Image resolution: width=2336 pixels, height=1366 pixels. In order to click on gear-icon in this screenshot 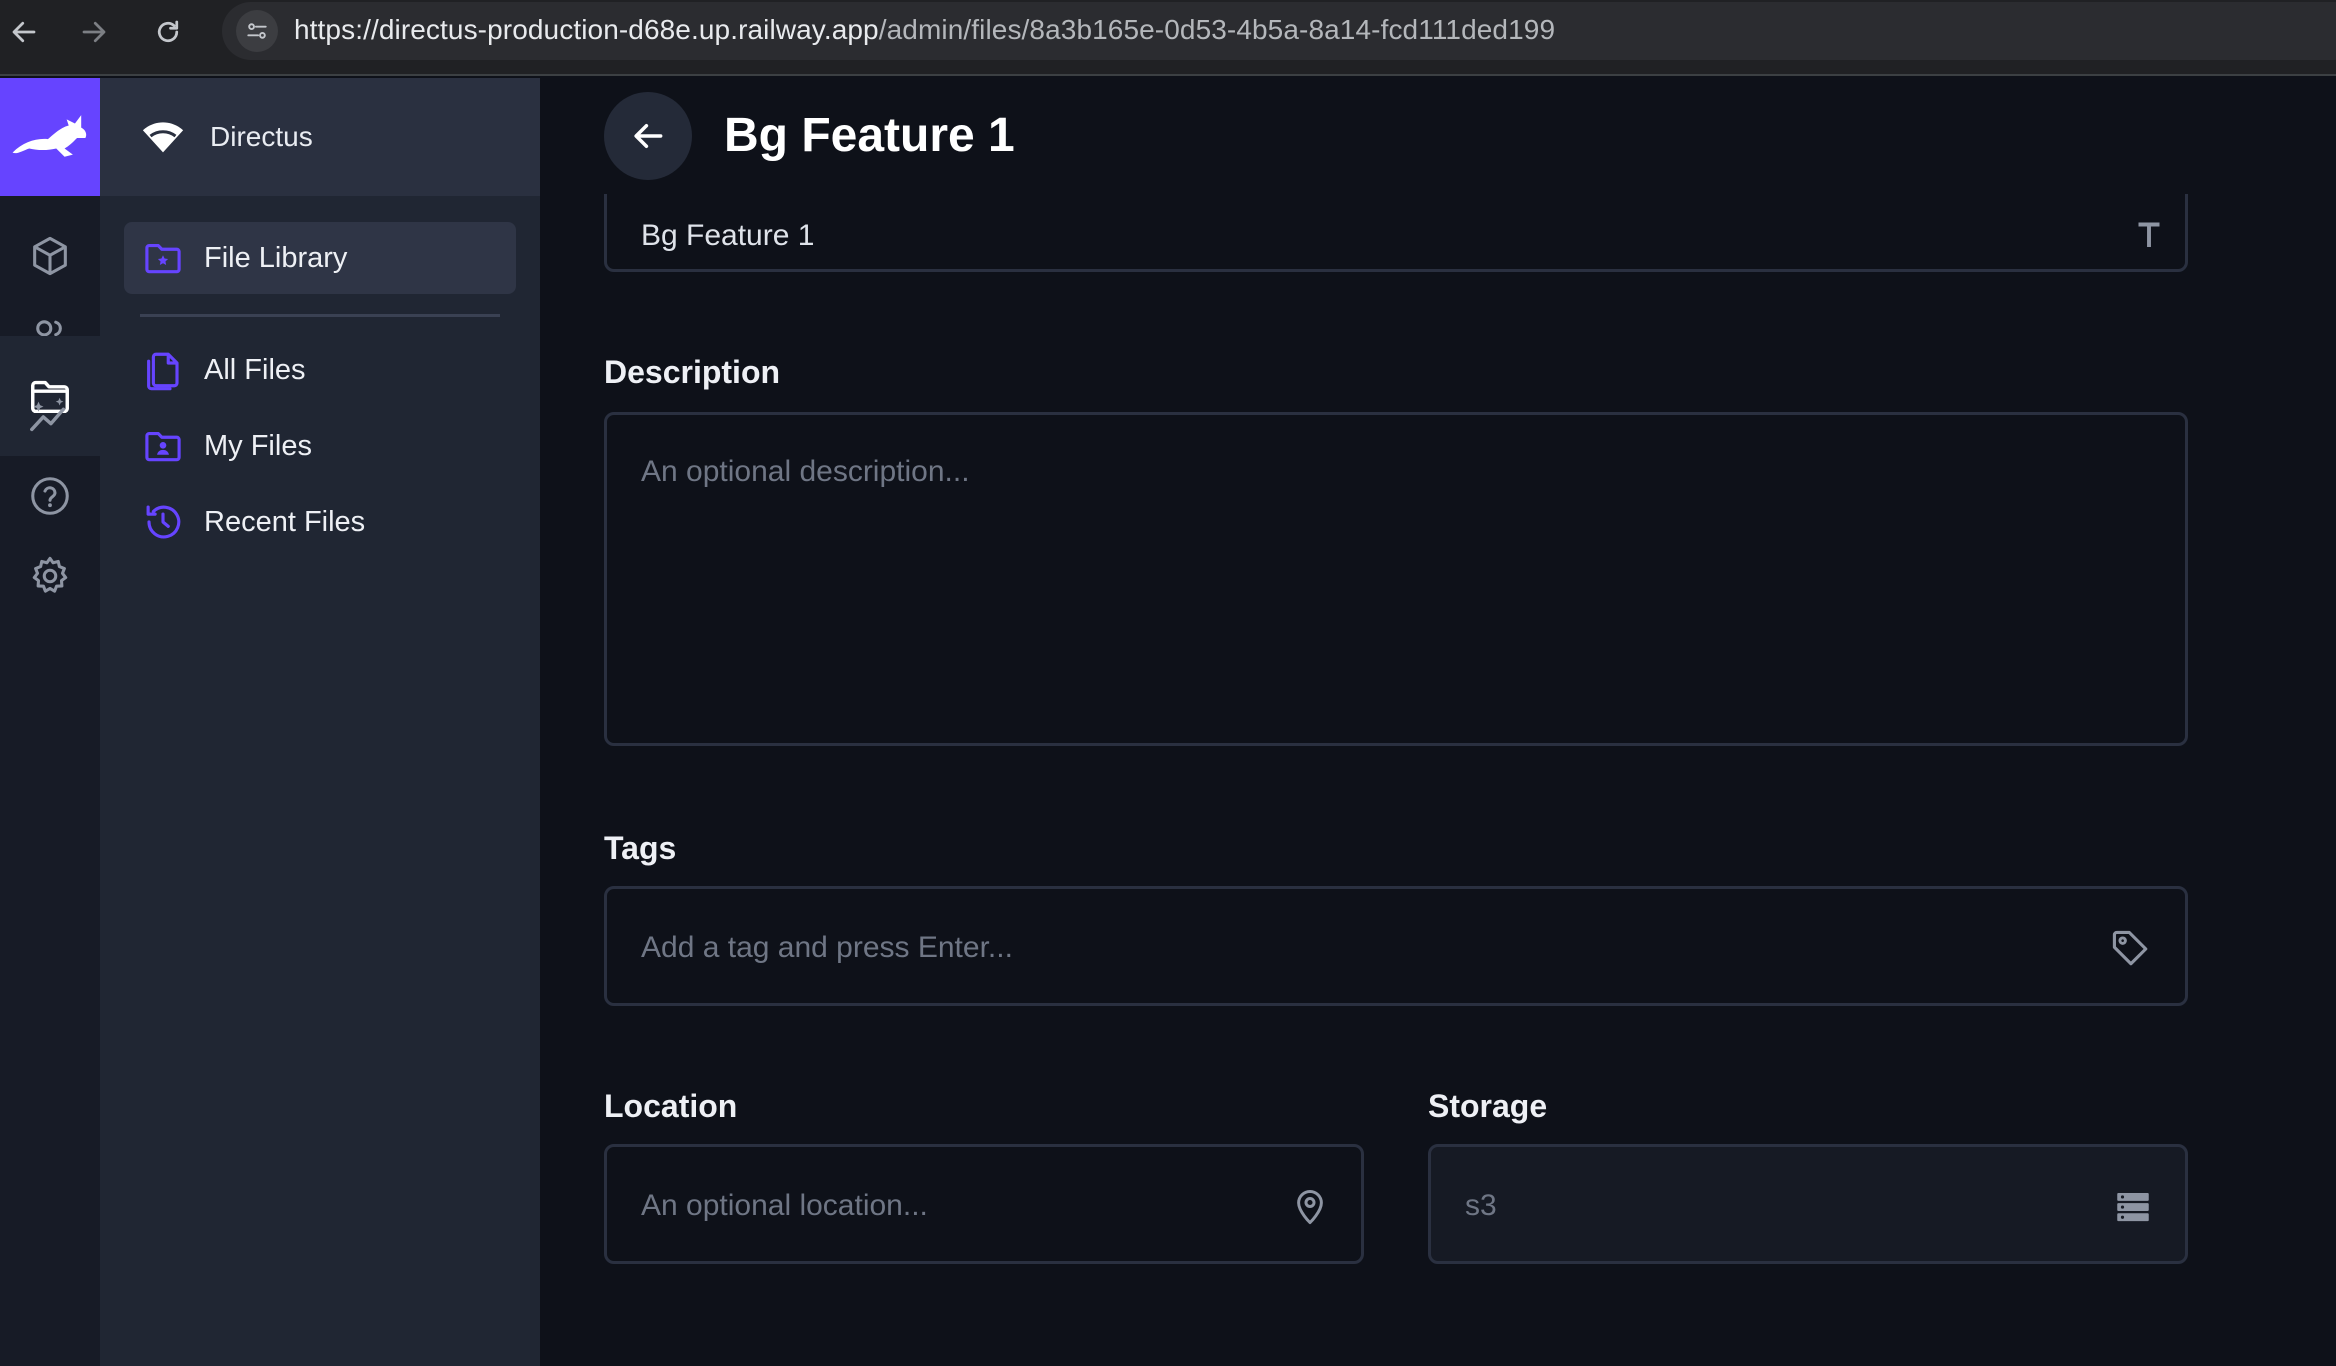, I will do `click(50, 574)`.